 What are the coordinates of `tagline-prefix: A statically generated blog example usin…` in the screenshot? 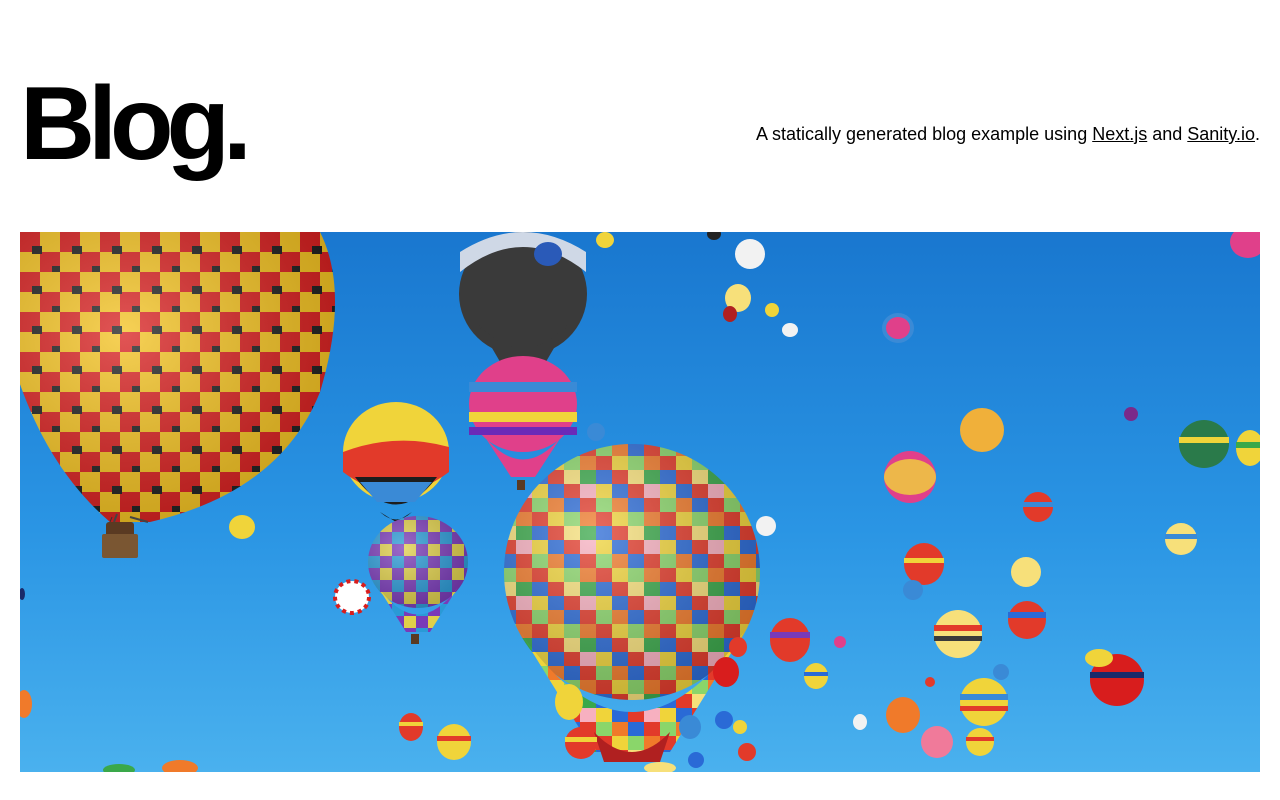 It's located at (924, 134).